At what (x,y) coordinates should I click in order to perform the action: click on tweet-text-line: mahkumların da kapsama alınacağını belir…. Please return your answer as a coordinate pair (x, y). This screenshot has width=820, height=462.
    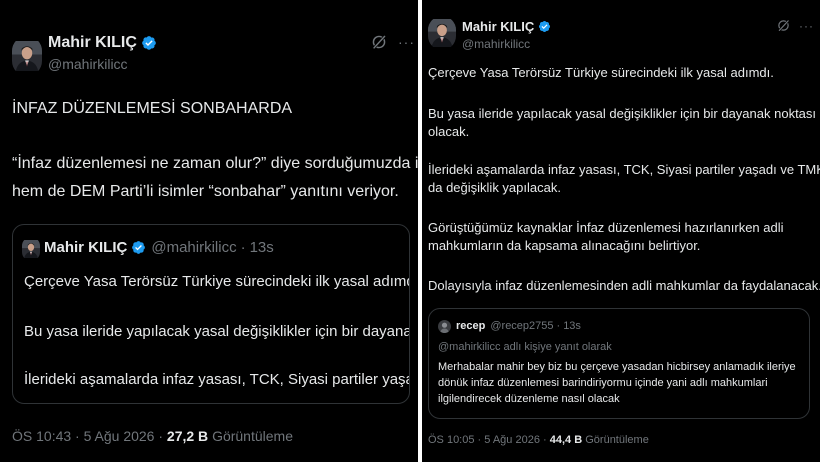
    Looking at the image, I should click on (564, 245).